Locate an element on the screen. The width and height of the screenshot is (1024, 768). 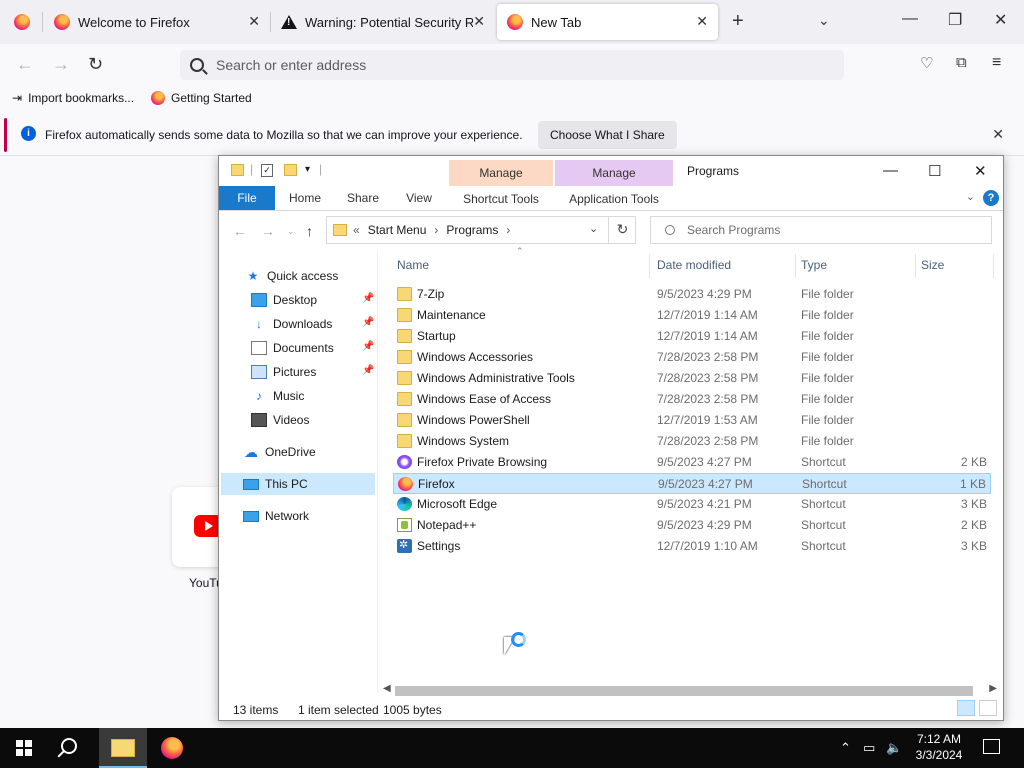
breadcrumb-start-menu: Start Menu is located at coordinates (397, 230).